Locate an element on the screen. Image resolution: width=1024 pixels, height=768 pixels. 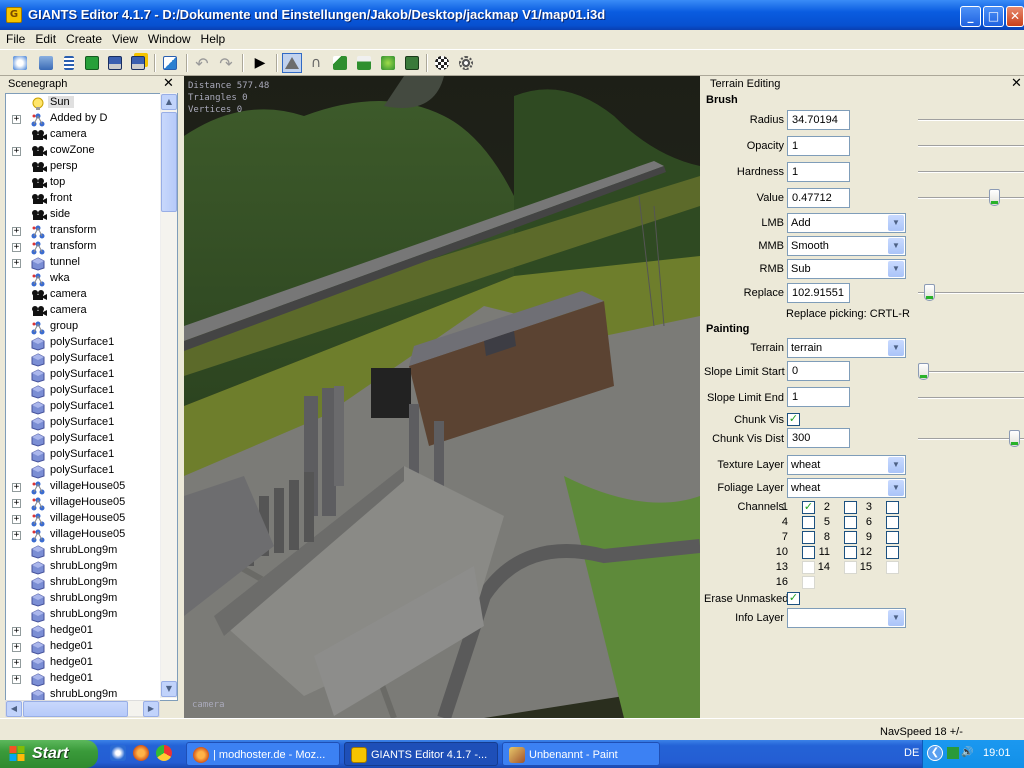
tray-expand-icon: ❮ is located at coordinates (935, 753).